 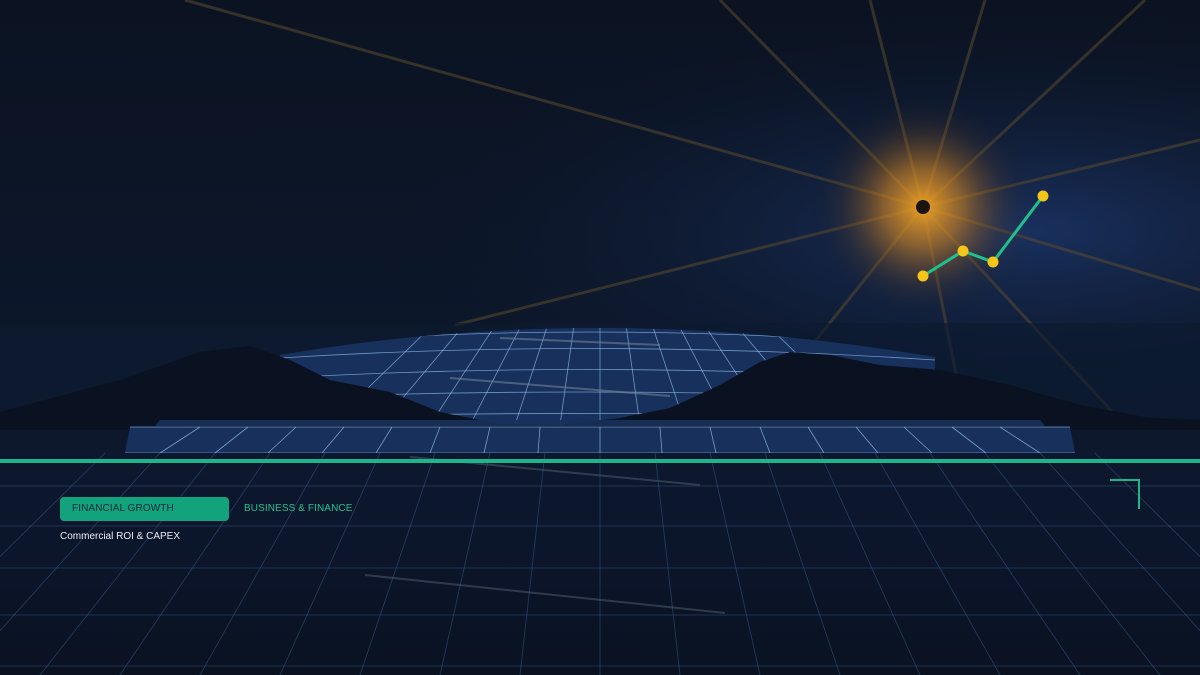 What do you see at coordinates (144, 509) in the screenshot?
I see `tag-financial-growth: FINANCIAL GROWTH` at bounding box center [144, 509].